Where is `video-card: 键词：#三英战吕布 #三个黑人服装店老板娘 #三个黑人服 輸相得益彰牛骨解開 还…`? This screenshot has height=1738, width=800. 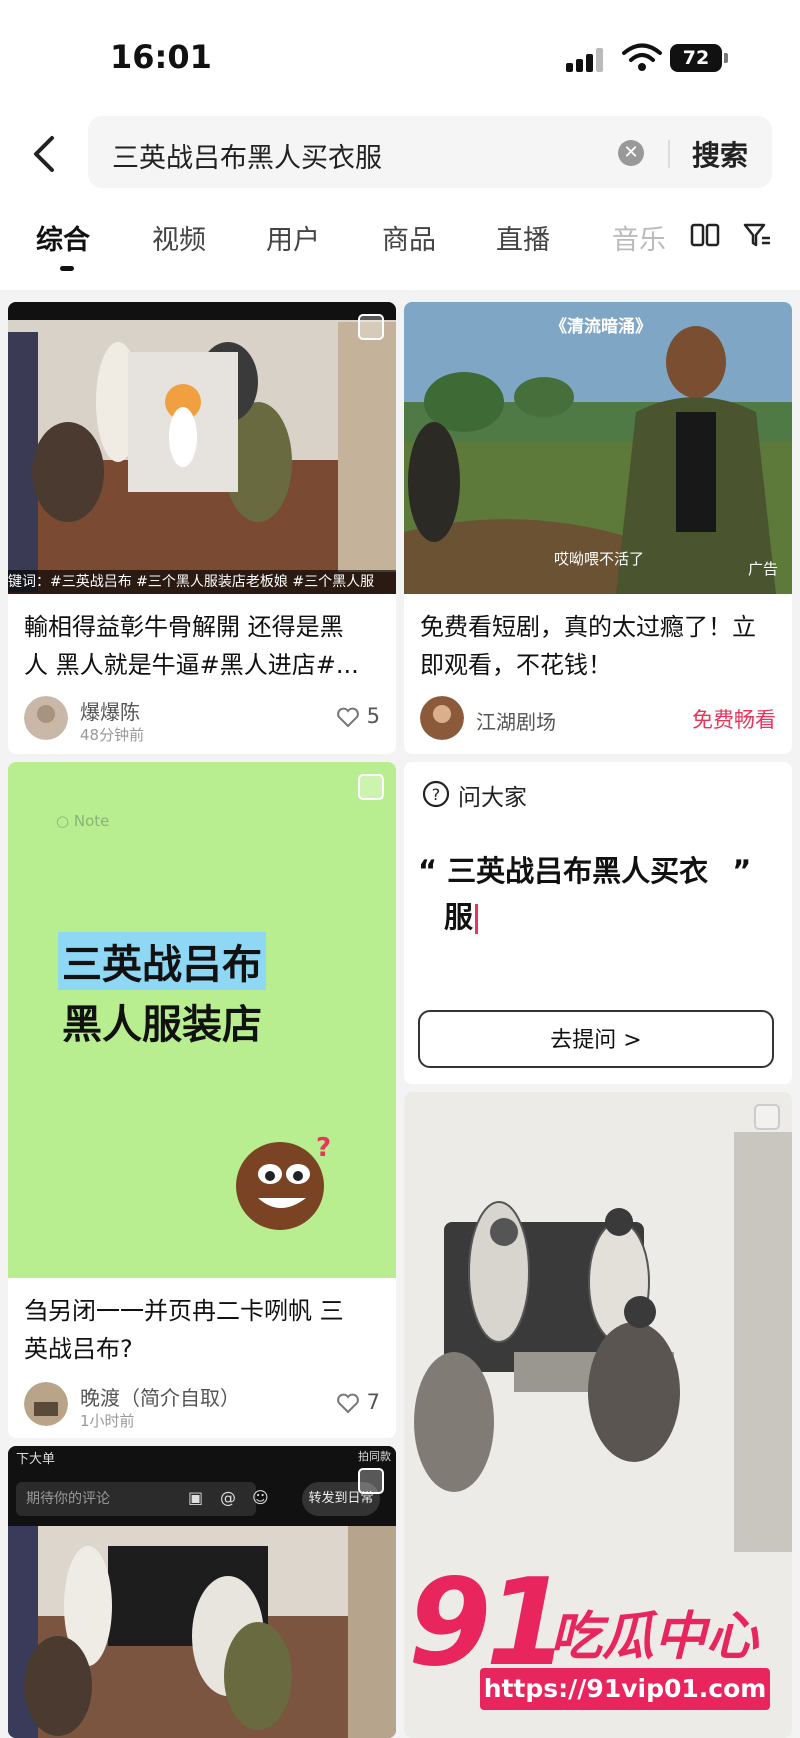
video-card: 键词：#三英战吕布 #三个黑人服装店老板娘 #三个黑人服 輸相得益彰牛骨解開 还… is located at coordinates (202, 528).